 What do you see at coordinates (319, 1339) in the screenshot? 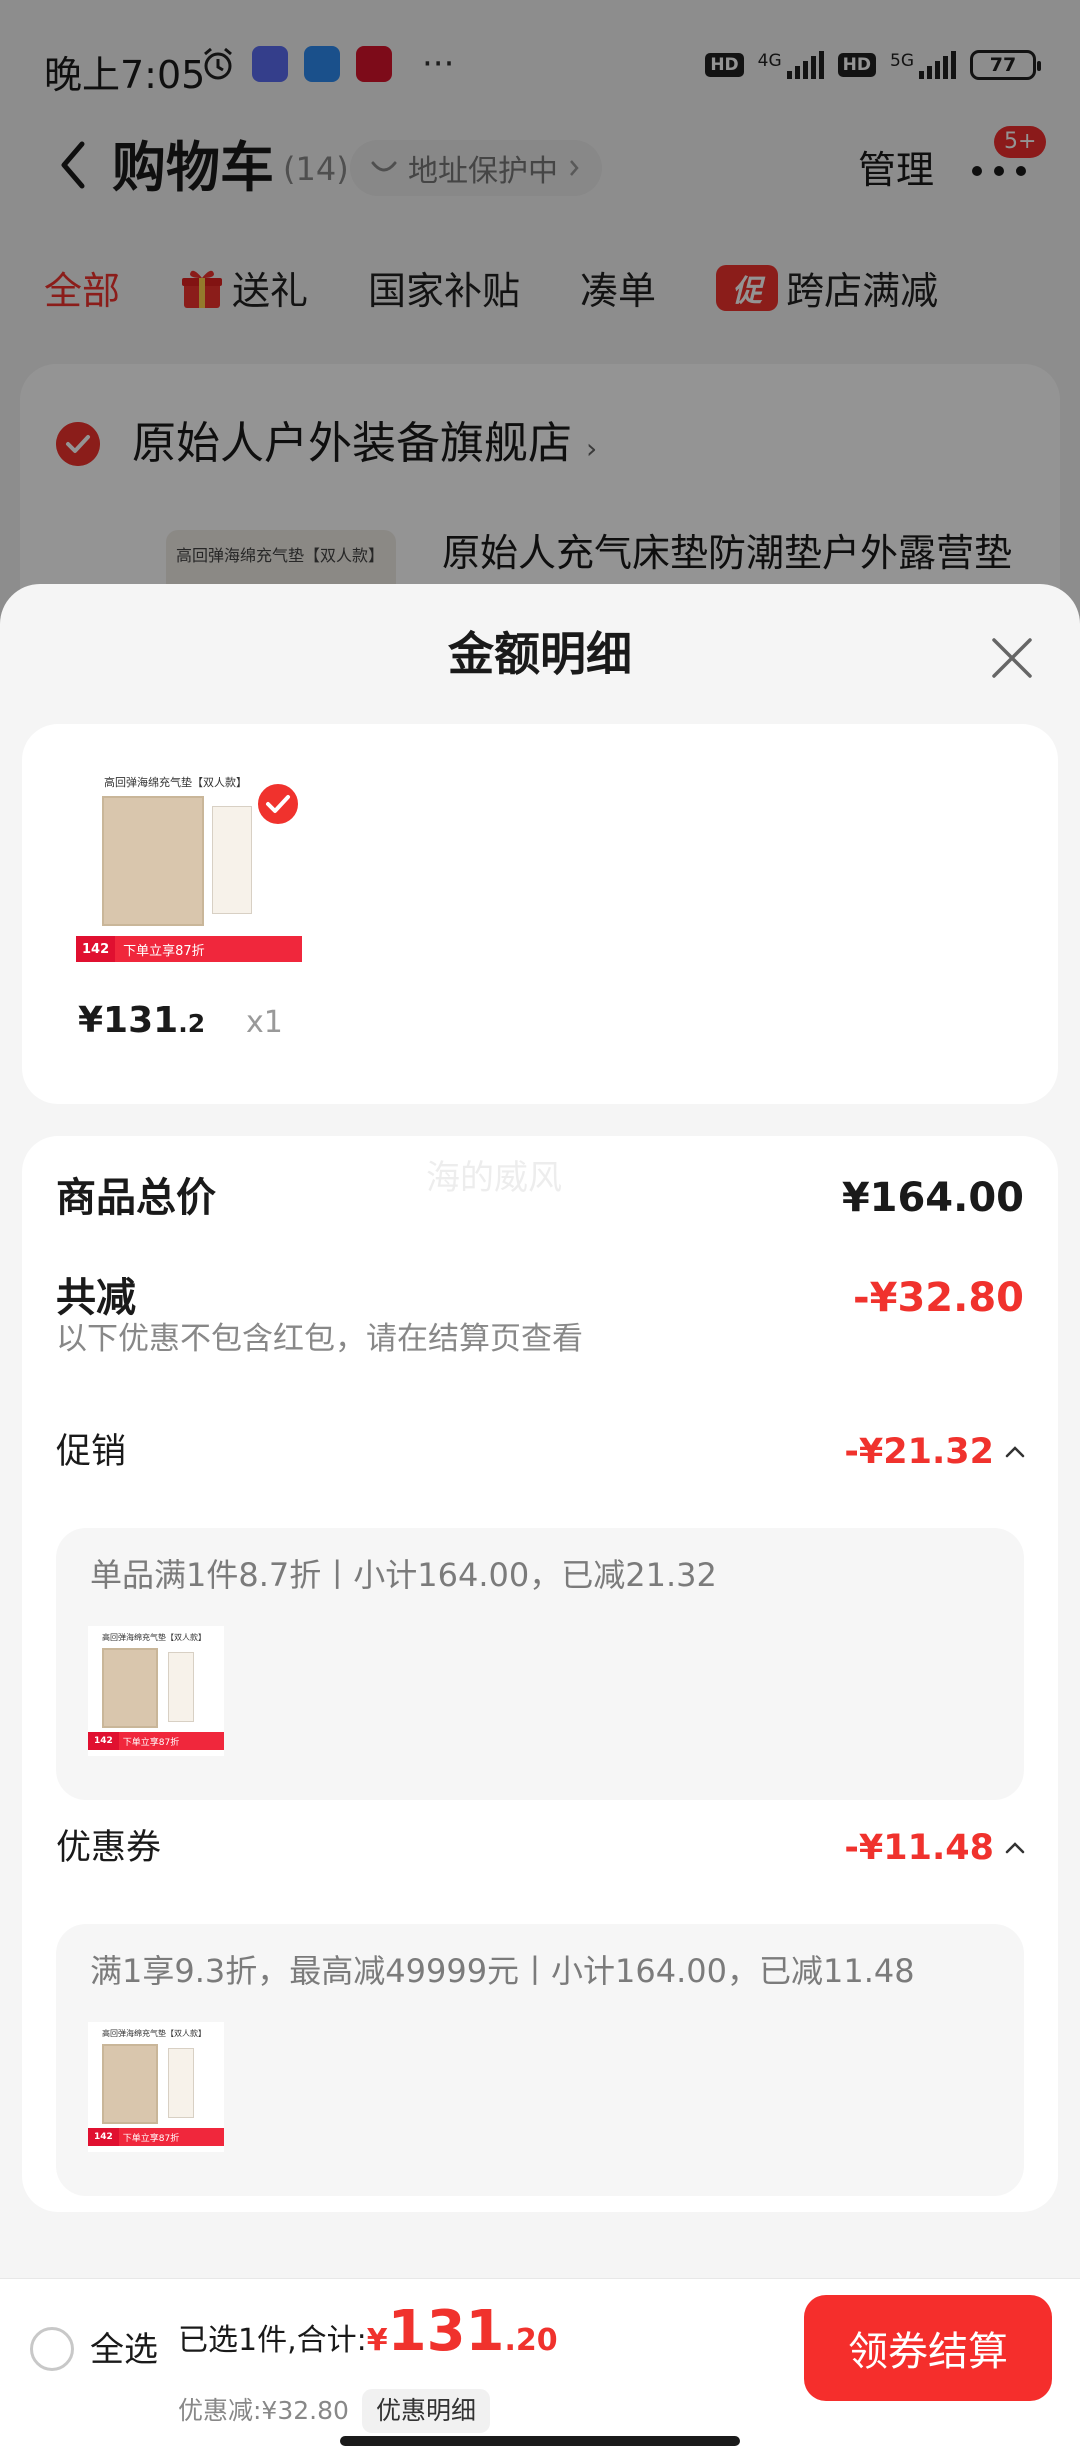
I see `discount-note: 以下优惠不包含红包，请在结算页查看` at bounding box center [319, 1339].